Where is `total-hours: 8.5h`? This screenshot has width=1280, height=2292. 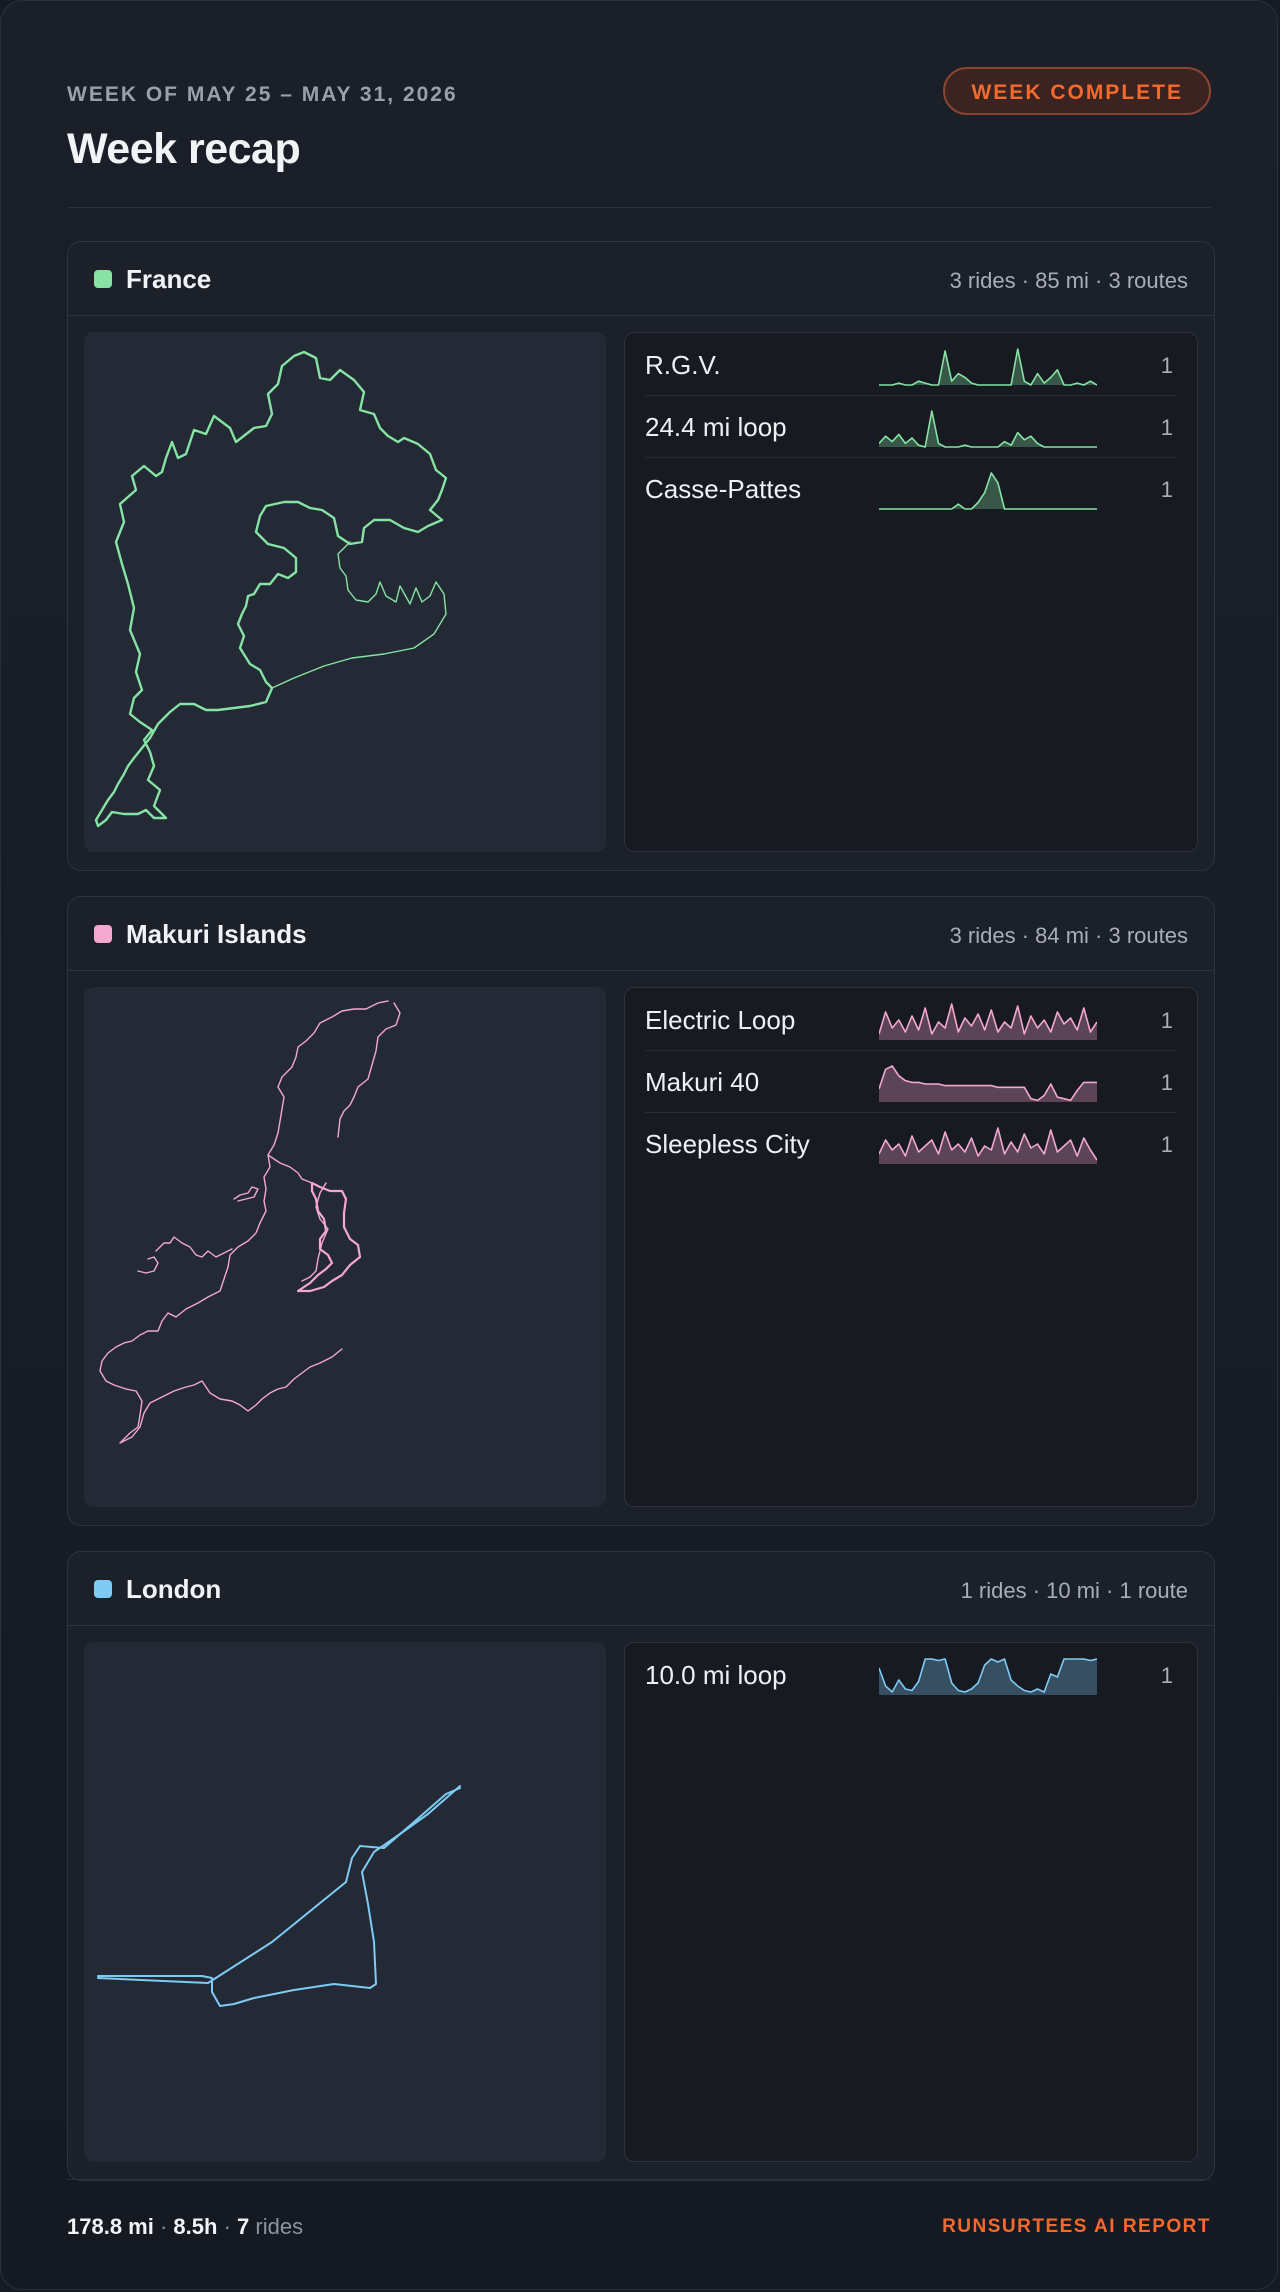
total-hours: 8.5h is located at coordinates (195, 2226).